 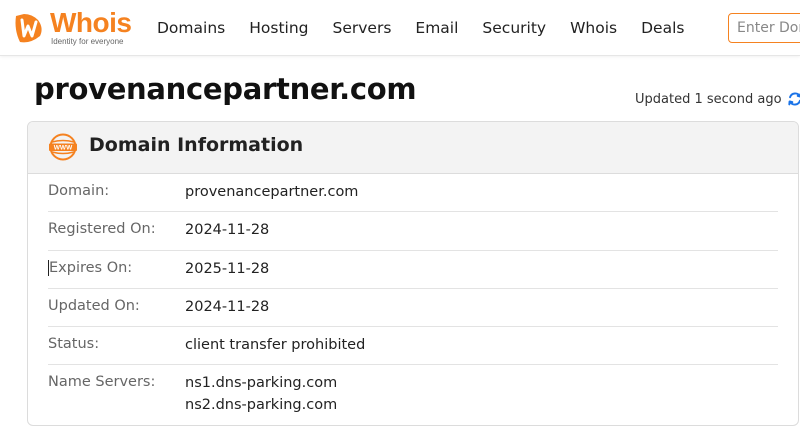 I want to click on row-expires-on: Expires On: 2025-11-28, so click(x=413, y=270).